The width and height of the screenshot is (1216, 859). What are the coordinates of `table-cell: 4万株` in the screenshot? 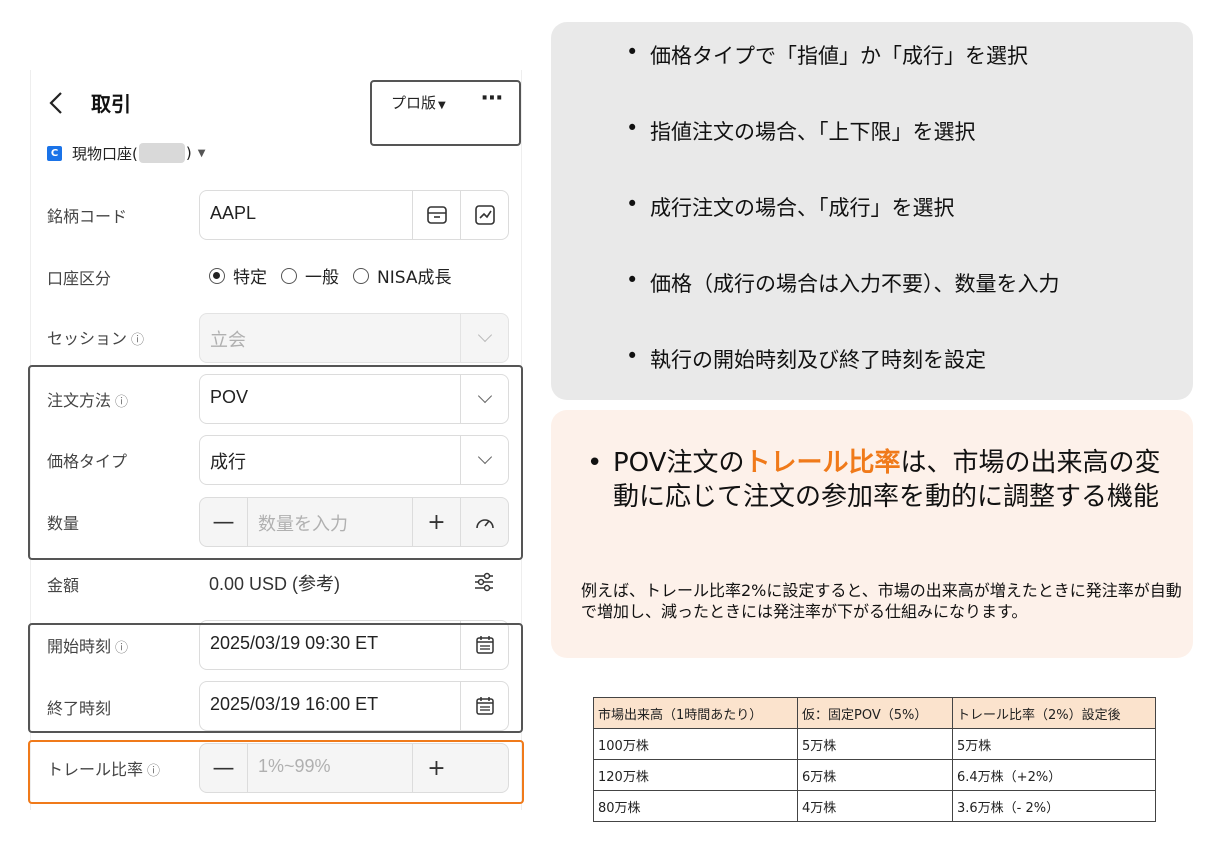 It's located at (875, 806).